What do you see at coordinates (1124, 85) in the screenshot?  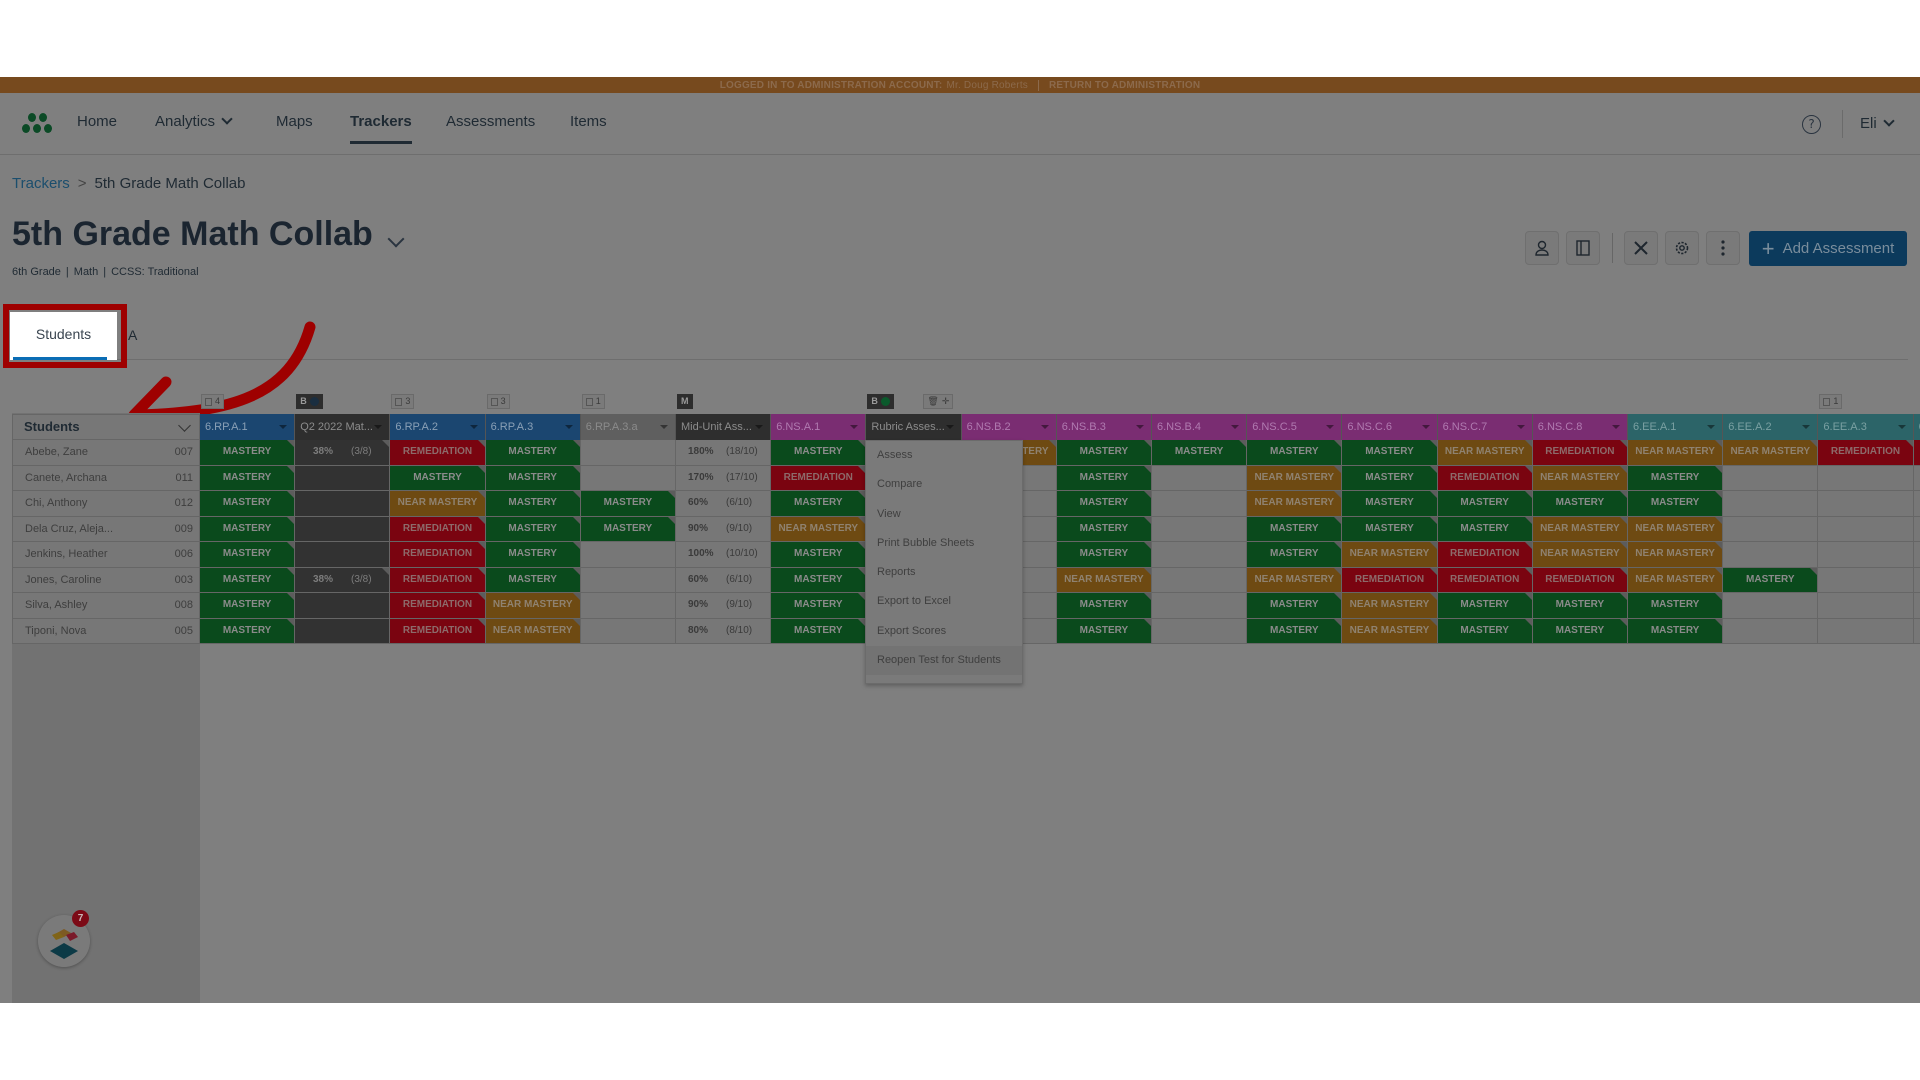 I see `return-to-admin-link: RETURN TO ADMINISTRATION` at bounding box center [1124, 85].